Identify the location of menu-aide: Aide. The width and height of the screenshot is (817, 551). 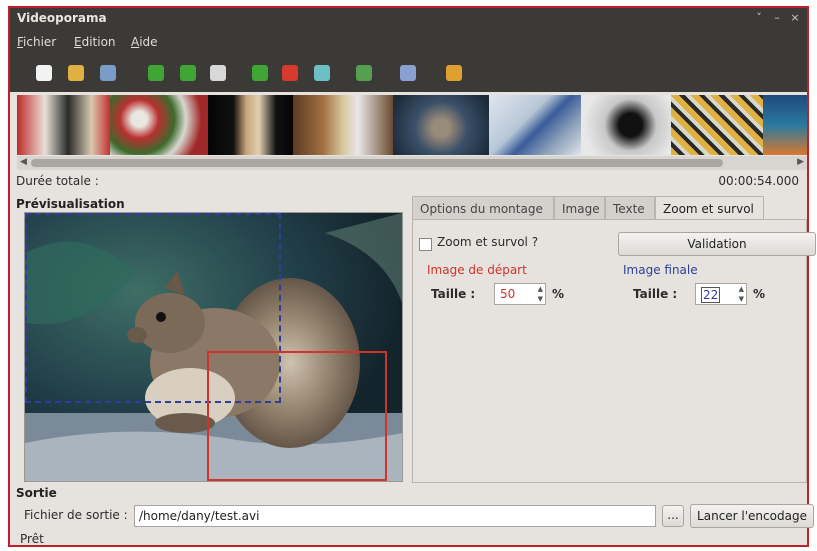
(144, 42).